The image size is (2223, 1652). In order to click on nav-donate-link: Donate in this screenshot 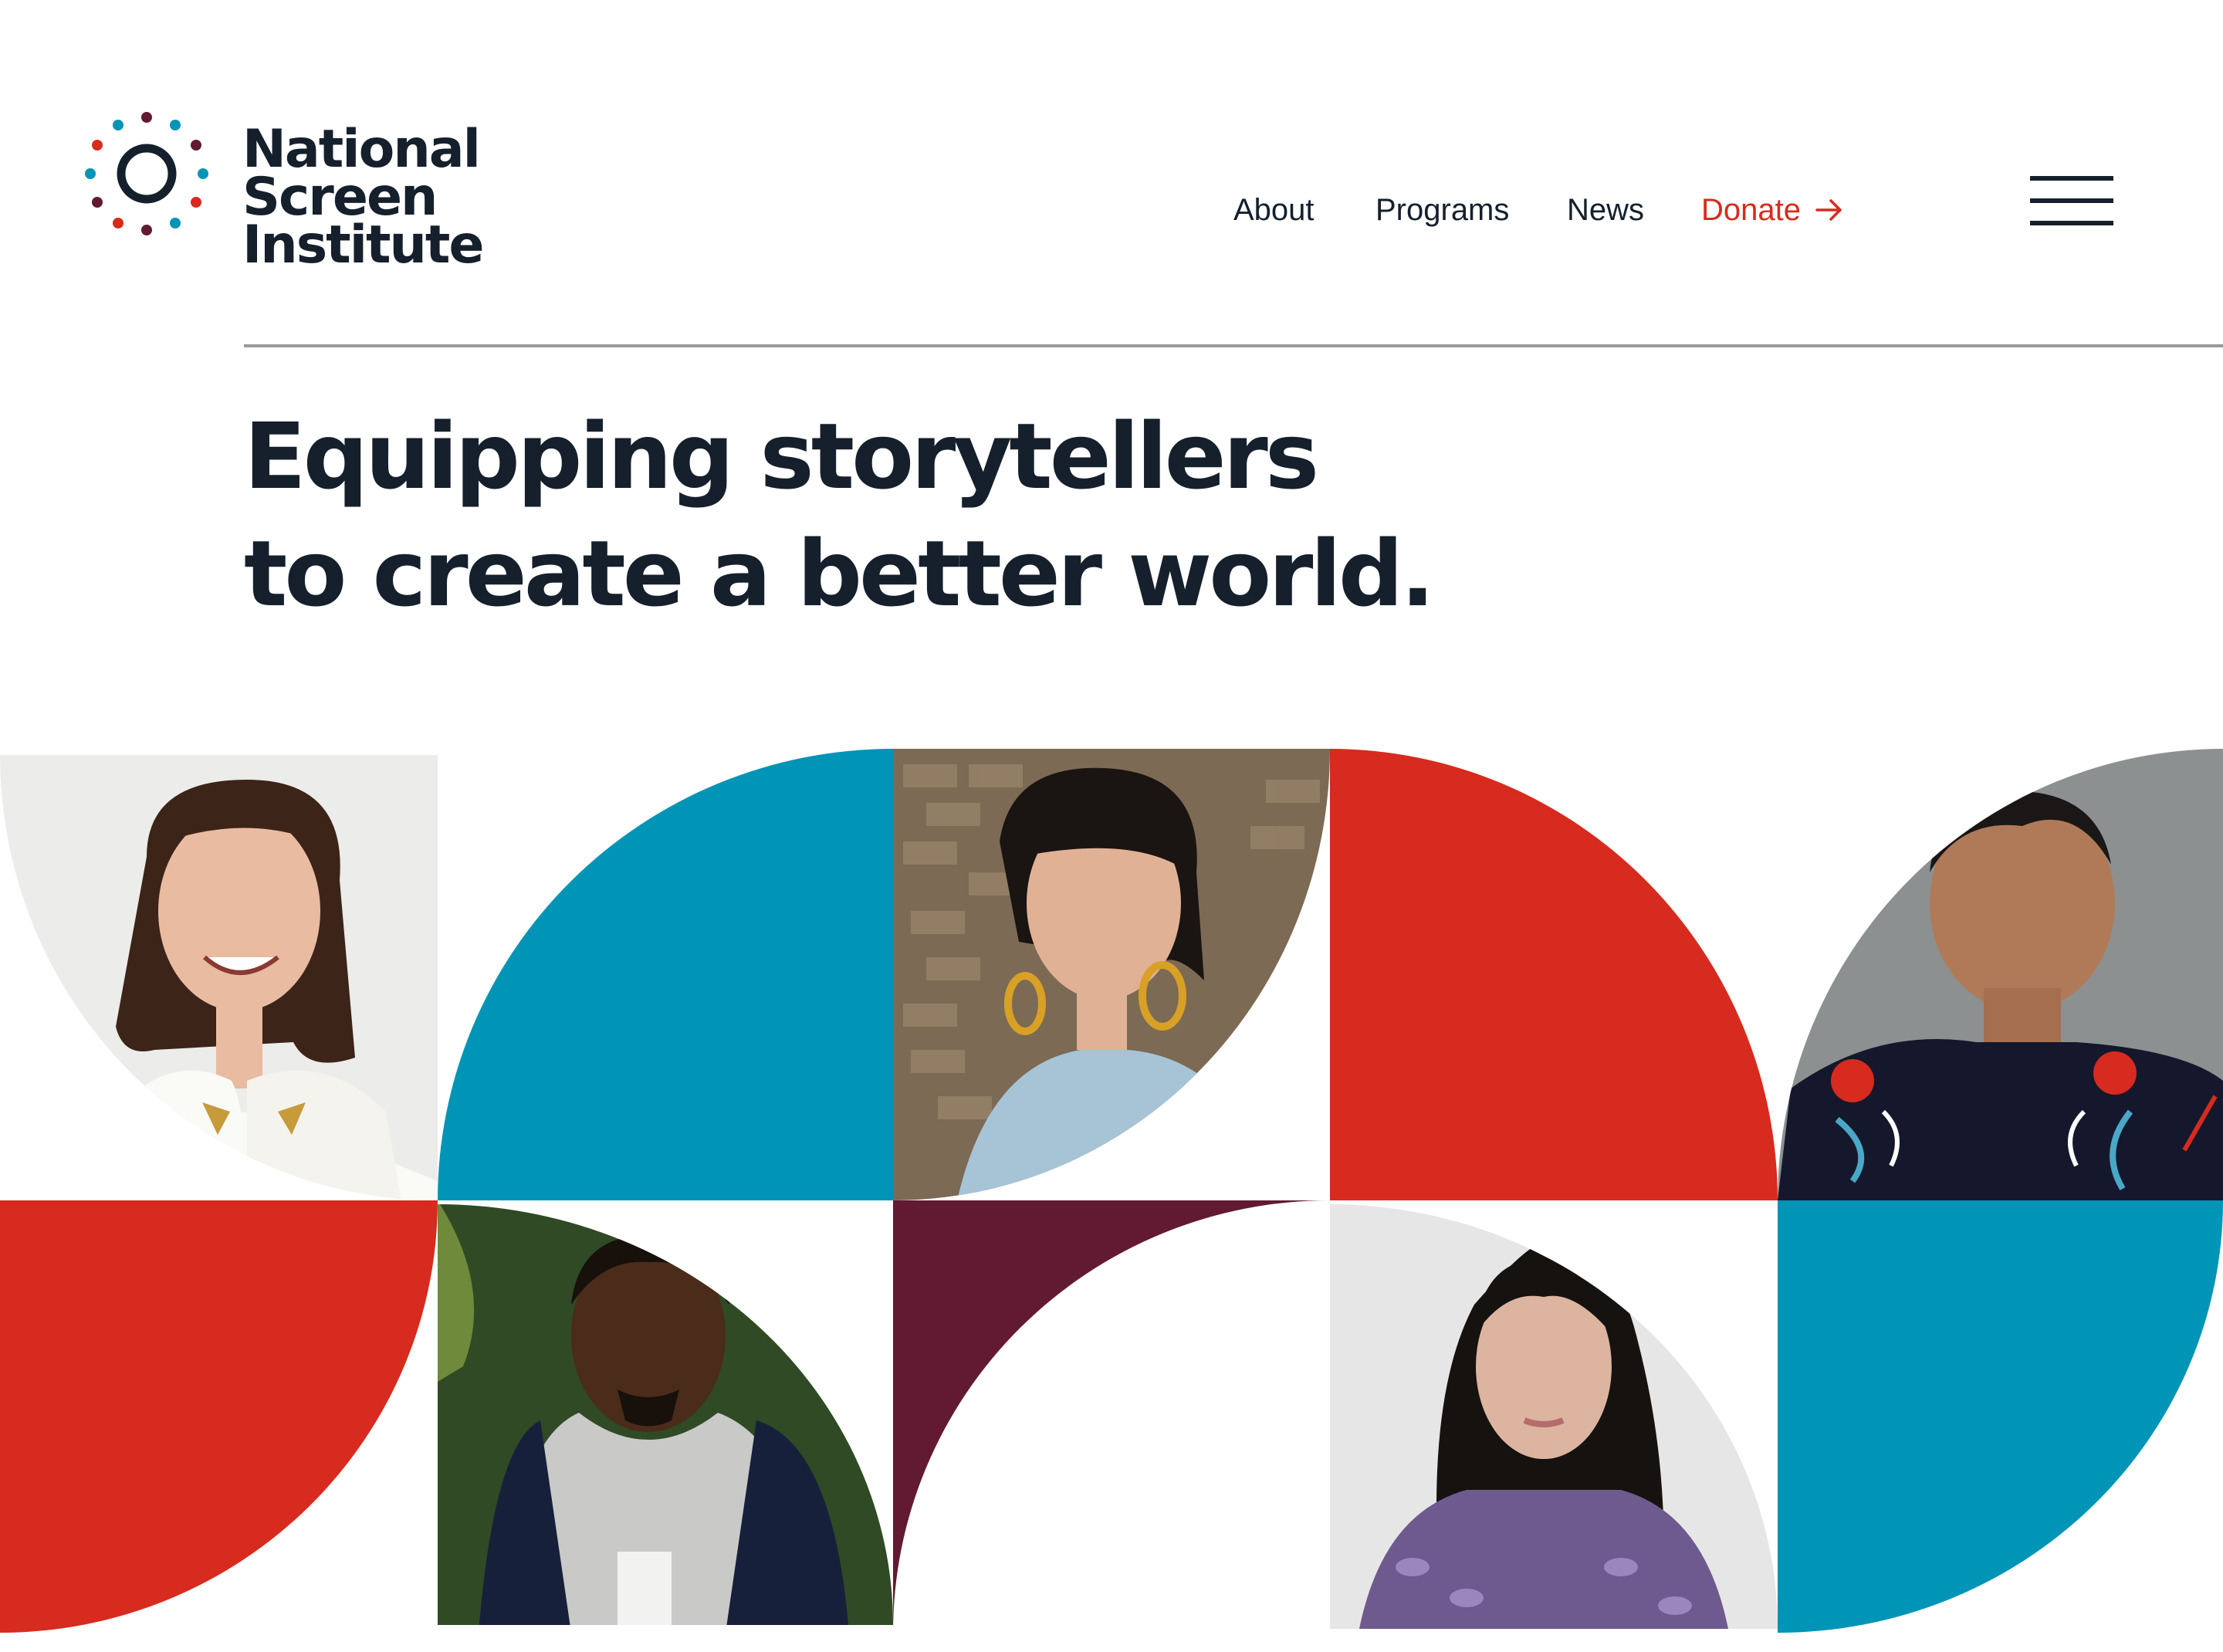, I will do `click(1773, 210)`.